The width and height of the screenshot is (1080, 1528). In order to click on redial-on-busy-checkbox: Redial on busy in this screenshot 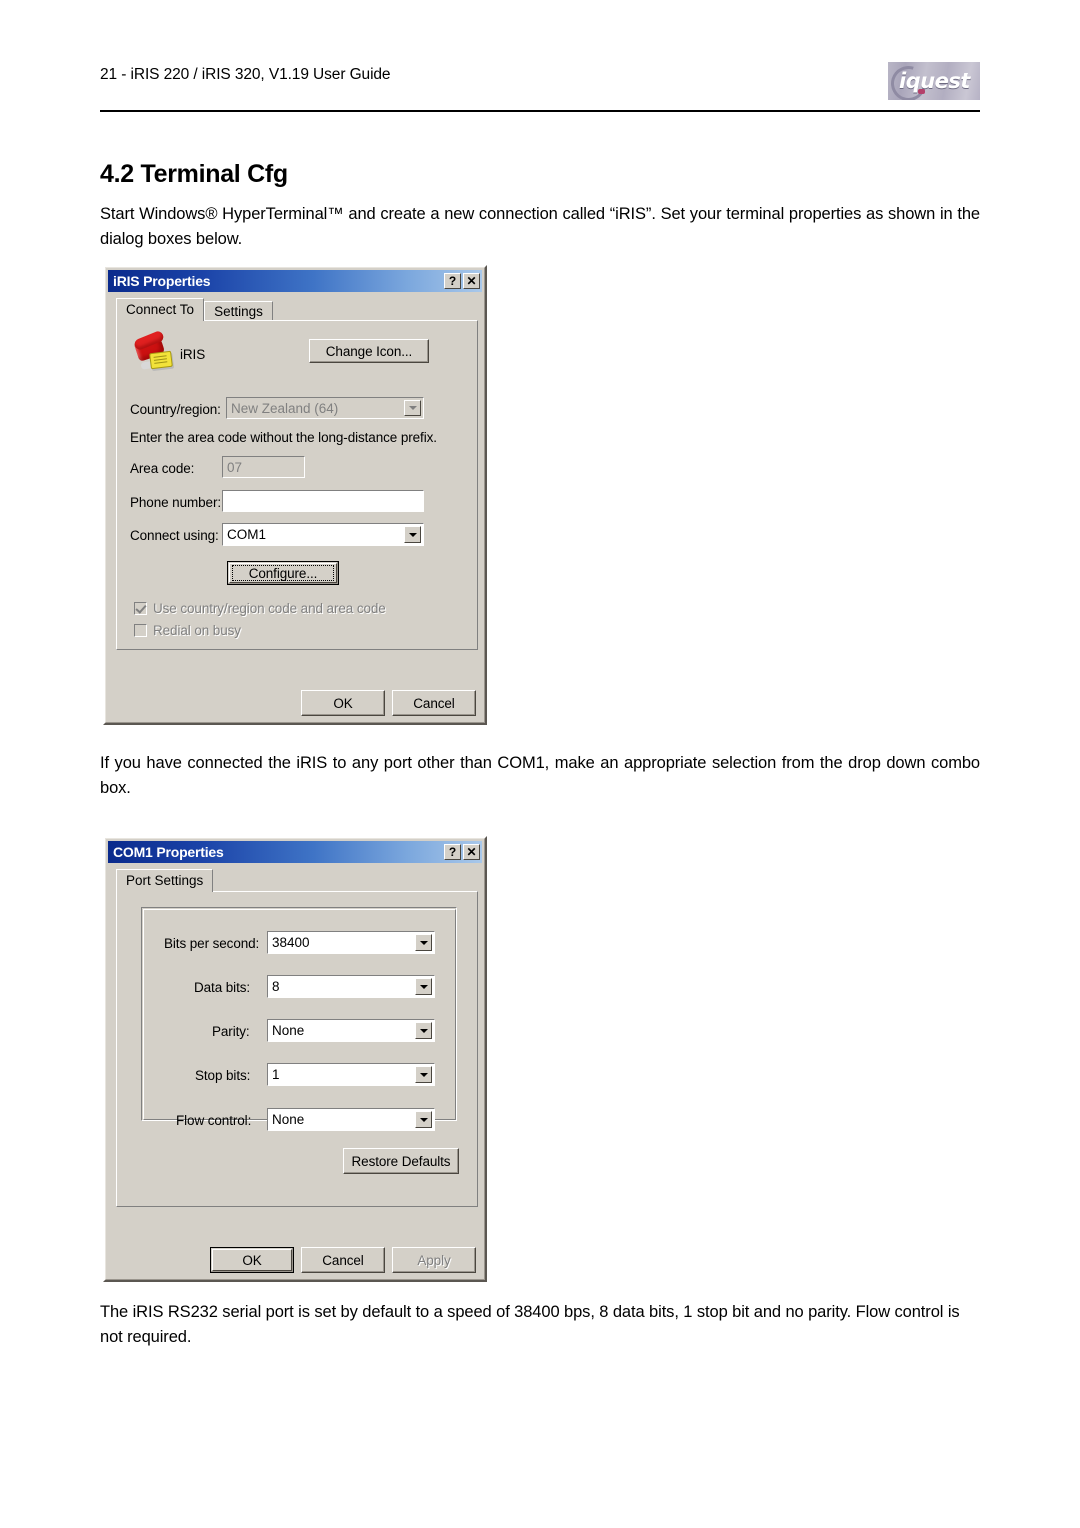, I will do `click(187, 630)`.